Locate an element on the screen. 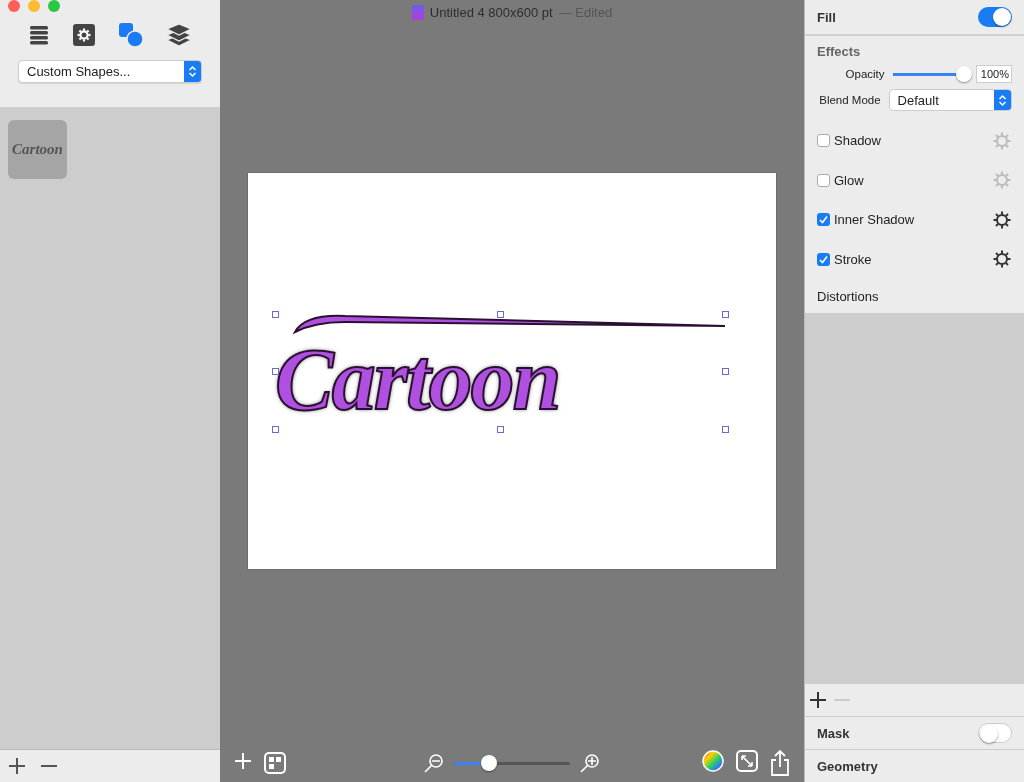 The image size is (1024, 782). effects-heading: Effects is located at coordinates (839, 52).